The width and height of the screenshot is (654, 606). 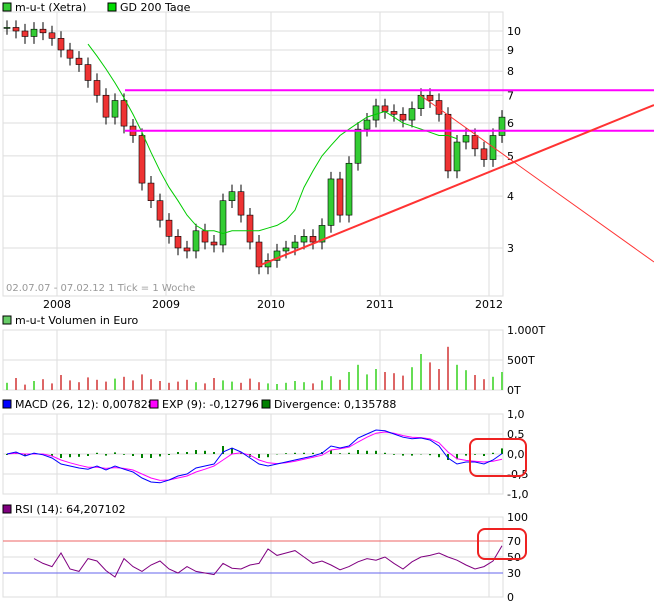 What do you see at coordinates (516, 454) in the screenshot?
I see `y-tick-label: 0,0` at bounding box center [516, 454].